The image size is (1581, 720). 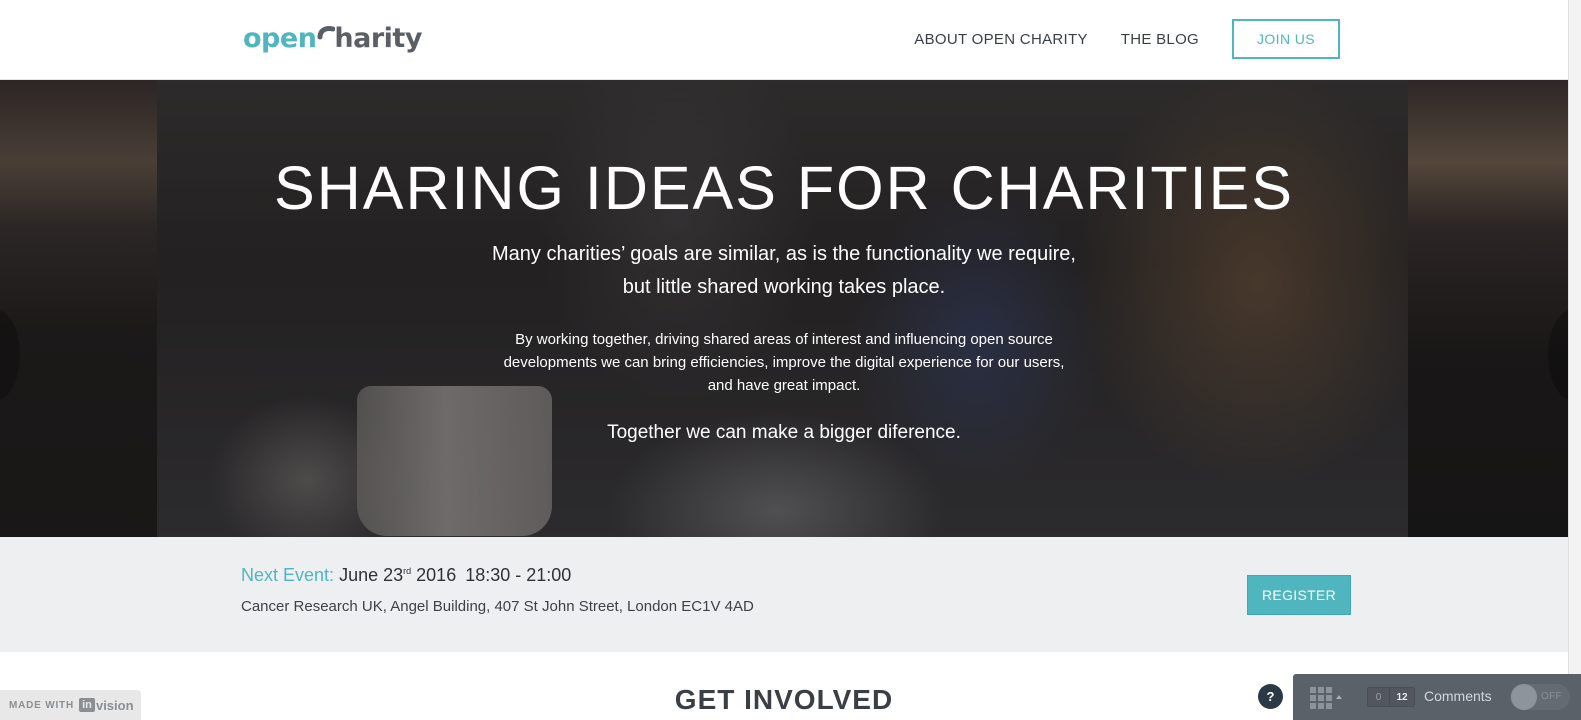 I want to click on made-with-invision-badge: MADE WITH in vision, so click(x=70, y=705).